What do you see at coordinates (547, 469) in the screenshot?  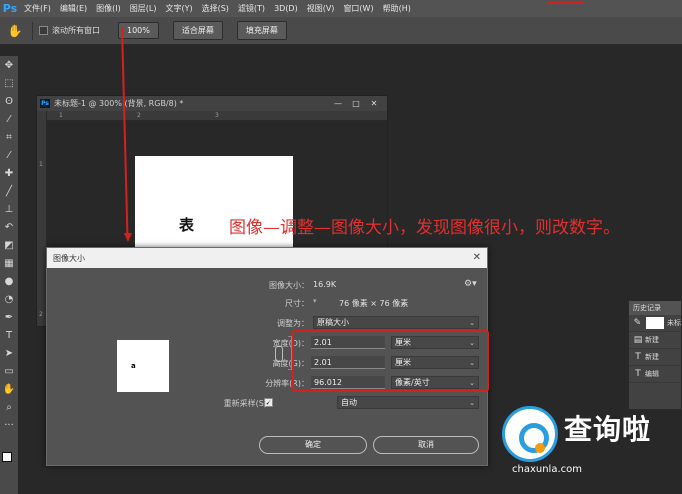 I see `watermark-url: chaxunla.com` at bounding box center [547, 469].